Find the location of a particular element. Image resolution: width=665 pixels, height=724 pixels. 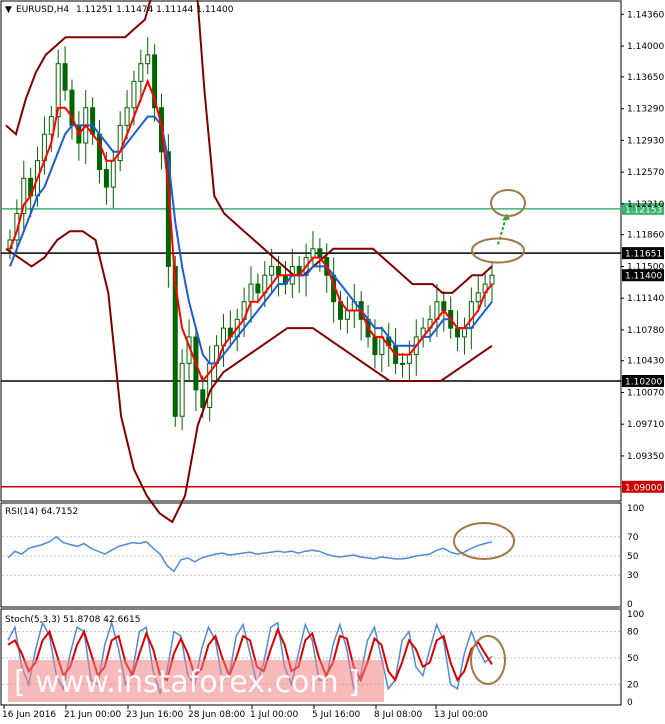

time-tick-label: 8 Jul 08:00 is located at coordinates (398, 715).